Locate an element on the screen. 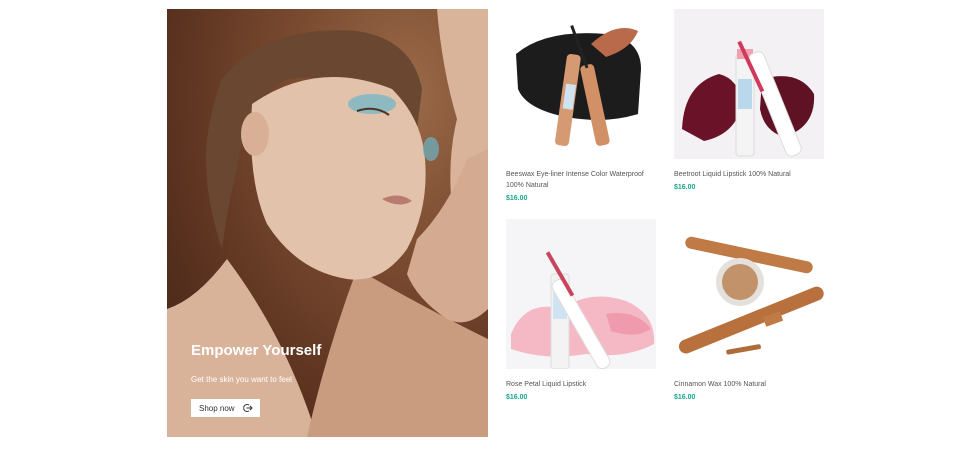 The height and width of the screenshot is (454, 980). product-name: Beetroot Liquid Lipstick 100% Natural is located at coordinates (749, 174).